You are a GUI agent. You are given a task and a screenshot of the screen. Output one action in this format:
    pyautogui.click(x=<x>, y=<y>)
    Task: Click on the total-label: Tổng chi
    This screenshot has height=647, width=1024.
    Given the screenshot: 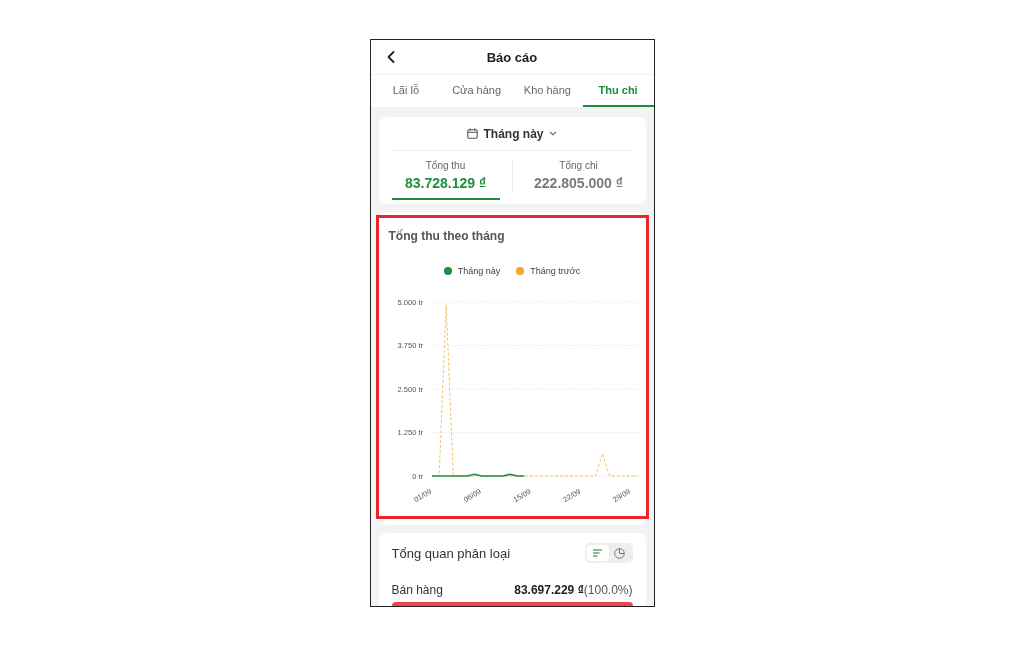 What is the action you would take?
    pyautogui.click(x=578, y=166)
    